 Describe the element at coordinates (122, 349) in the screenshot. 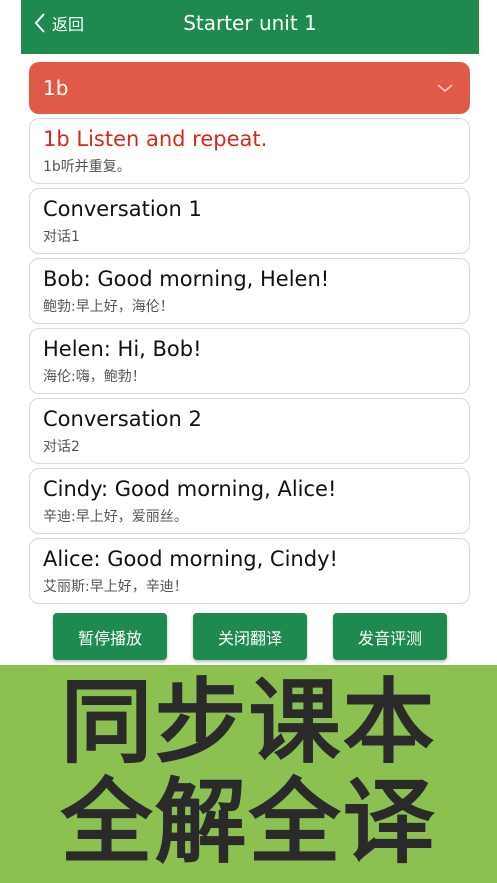

I see `sentence-english: Helen: Hi, Bob!` at that location.